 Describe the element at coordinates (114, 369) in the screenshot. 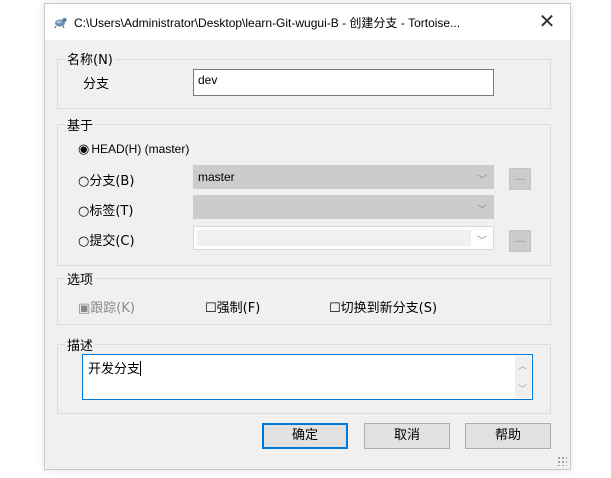

I see `description-text: 开发分支` at that location.